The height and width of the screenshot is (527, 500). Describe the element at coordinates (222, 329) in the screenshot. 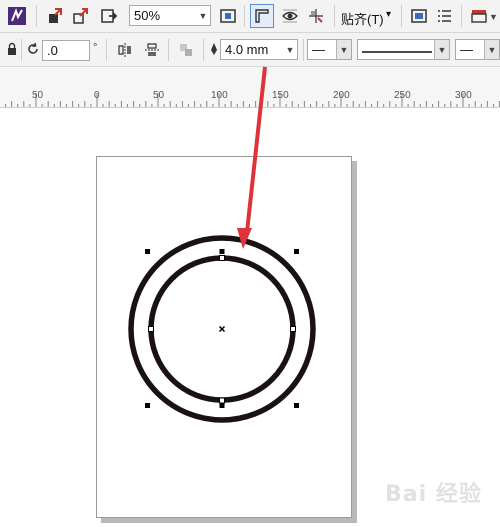

I see `center-marker-icon` at that location.